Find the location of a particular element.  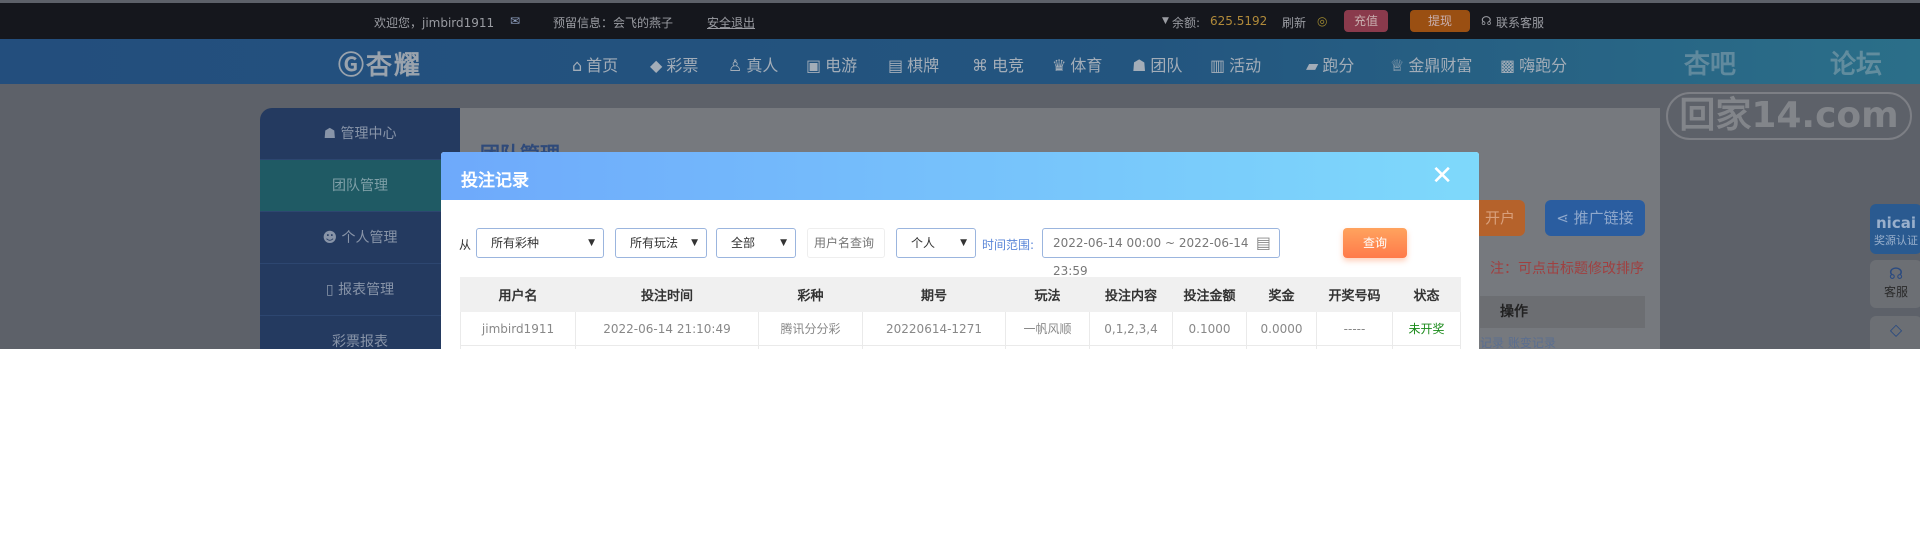

cell-lottery: 腾讯分分彩 is located at coordinates (810, 328).